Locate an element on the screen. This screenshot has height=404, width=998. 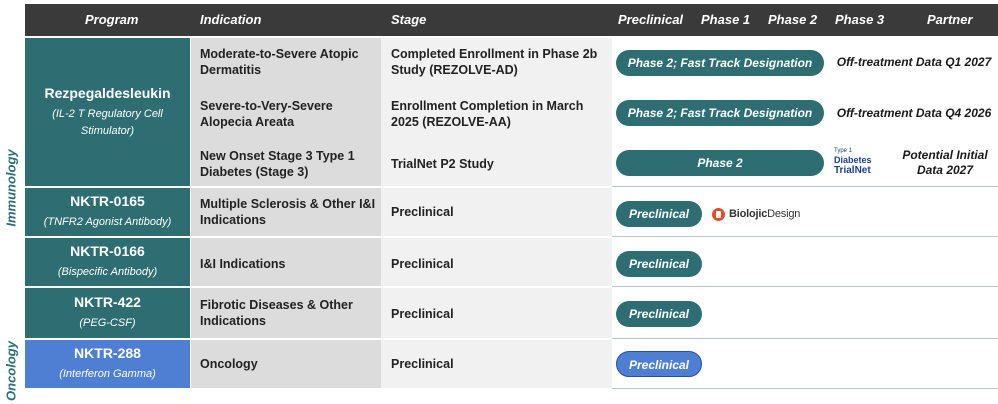
program-subtitle: (IL-2 T Regulatory Cell Stimulator) is located at coordinates (107, 122).